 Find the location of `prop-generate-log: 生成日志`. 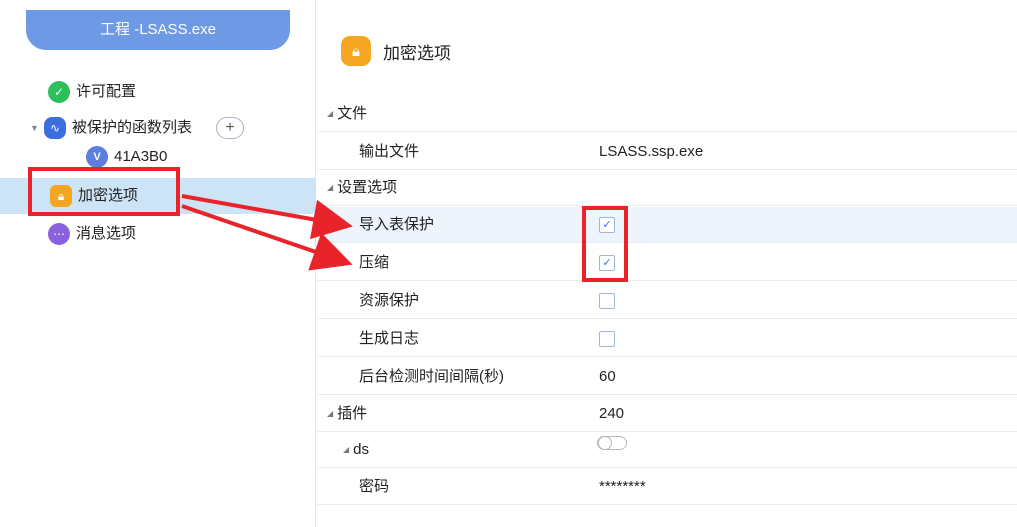

prop-generate-log: 生成日志 is located at coordinates (667, 339).